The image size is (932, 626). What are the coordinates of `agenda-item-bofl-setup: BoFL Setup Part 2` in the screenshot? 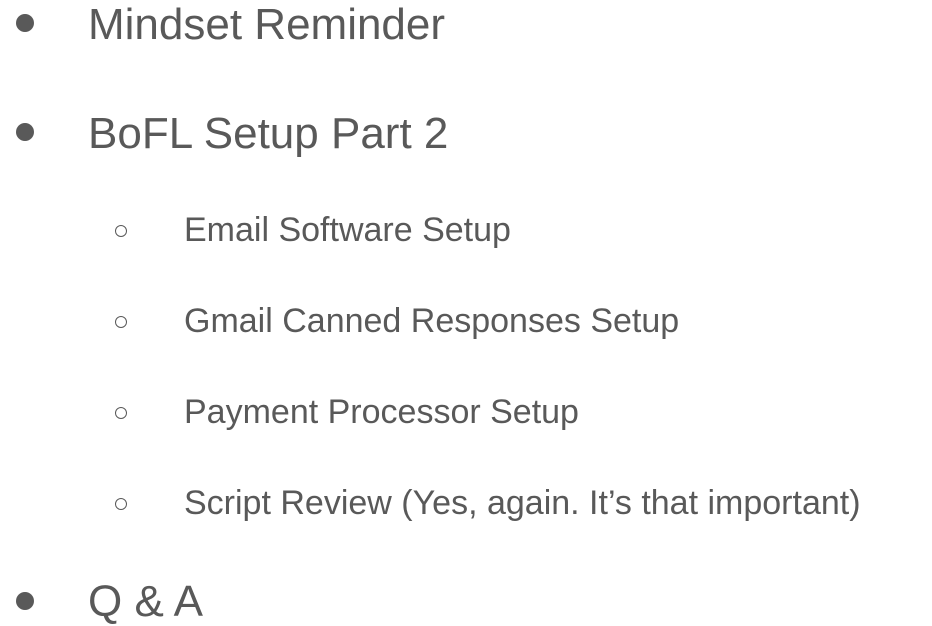 It's located at (268, 133).